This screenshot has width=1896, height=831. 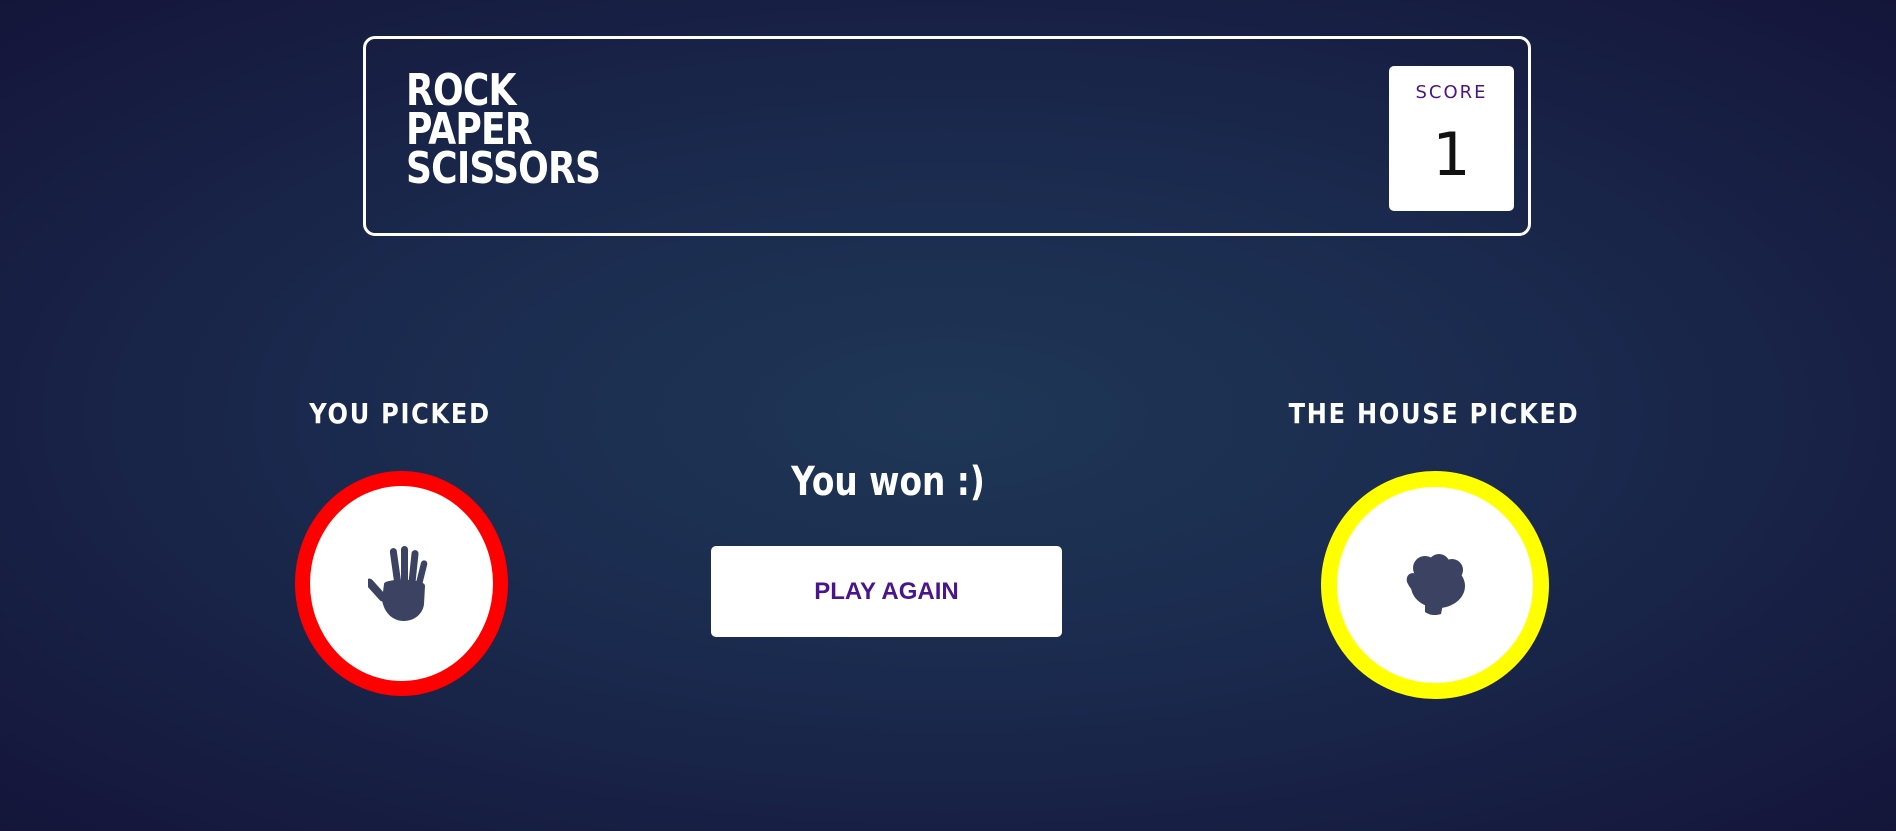 I want to click on paper-hand-icon, so click(x=397, y=583).